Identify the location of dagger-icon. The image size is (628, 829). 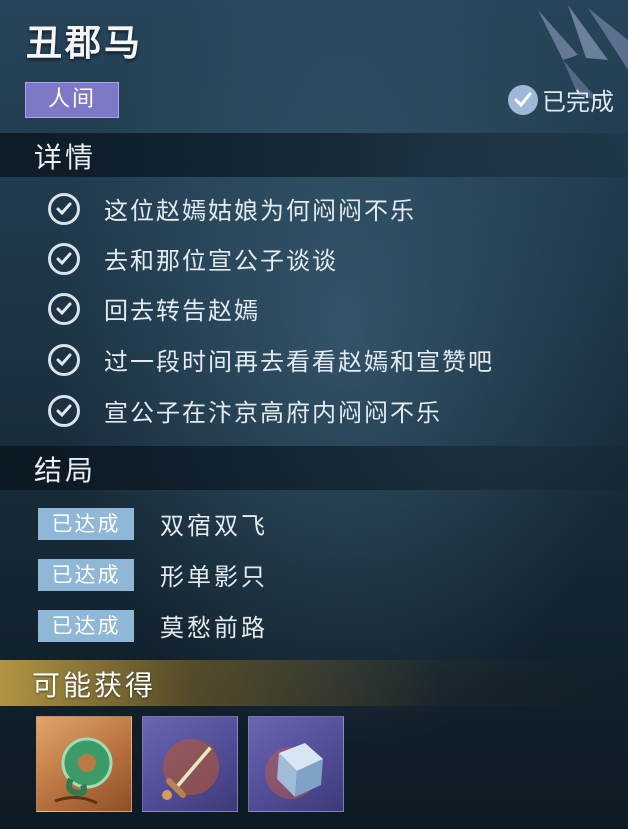
(190, 769).